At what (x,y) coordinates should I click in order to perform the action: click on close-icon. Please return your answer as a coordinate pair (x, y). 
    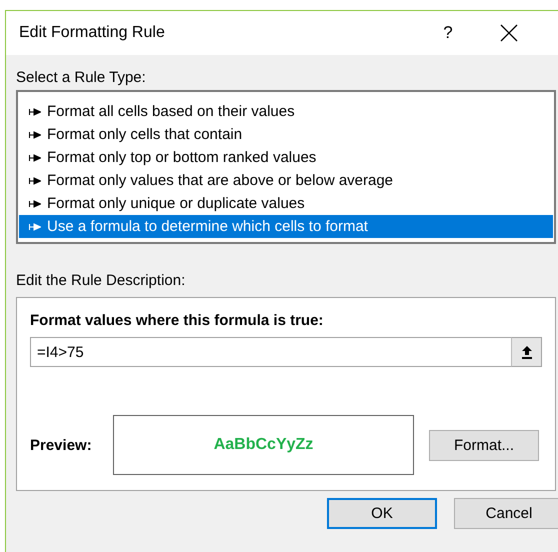
    Looking at the image, I should click on (509, 33).